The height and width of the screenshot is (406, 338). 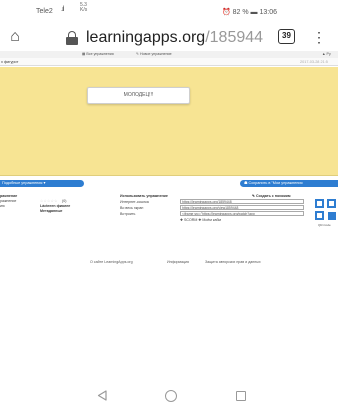 What do you see at coordinates (169, 13) in the screenshot?
I see `status-bar: Tele2 .ıl 5.3 K/s ⏰ 82 % ▬ 13:06` at bounding box center [169, 13].